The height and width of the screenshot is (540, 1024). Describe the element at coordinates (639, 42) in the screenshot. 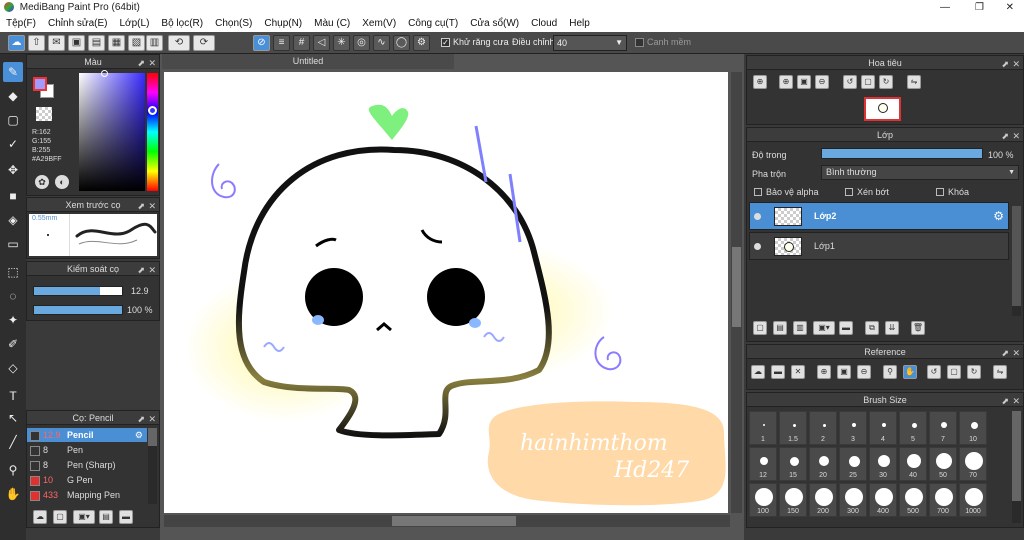

I see `smooth-checkbox` at that location.